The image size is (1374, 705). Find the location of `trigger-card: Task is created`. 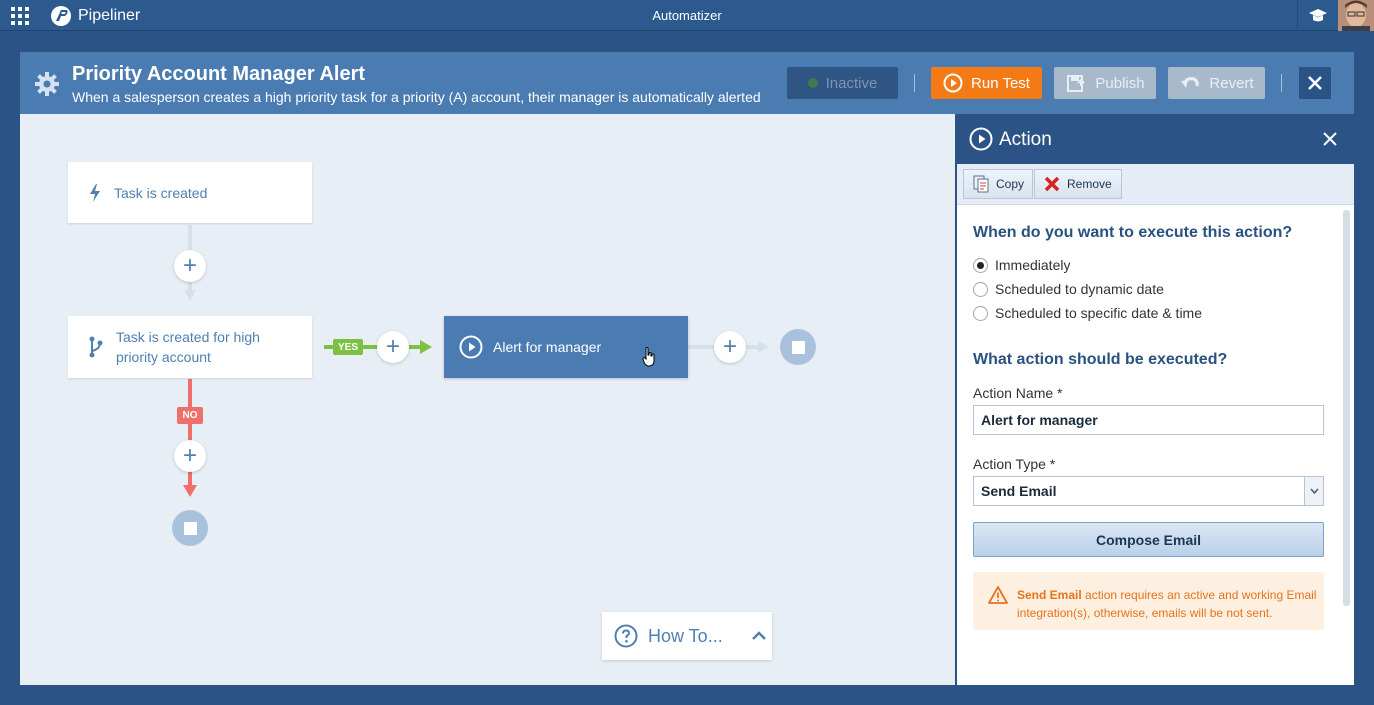

trigger-card: Task is created is located at coordinates (190, 192).